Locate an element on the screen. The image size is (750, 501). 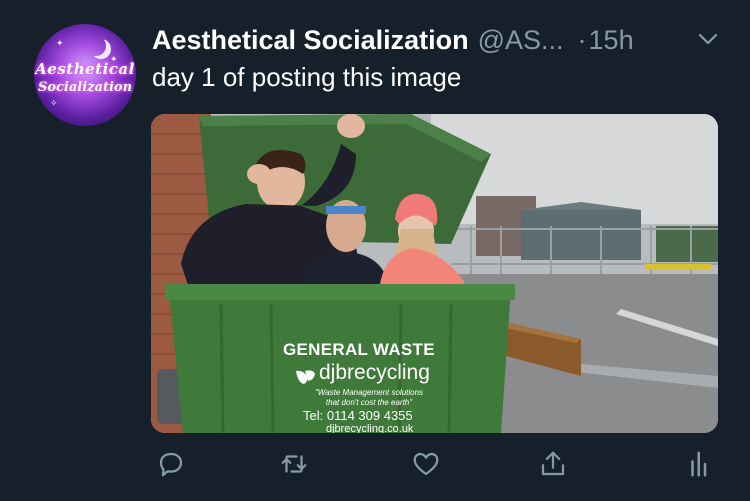
retweet-button is located at coordinates (294, 464).